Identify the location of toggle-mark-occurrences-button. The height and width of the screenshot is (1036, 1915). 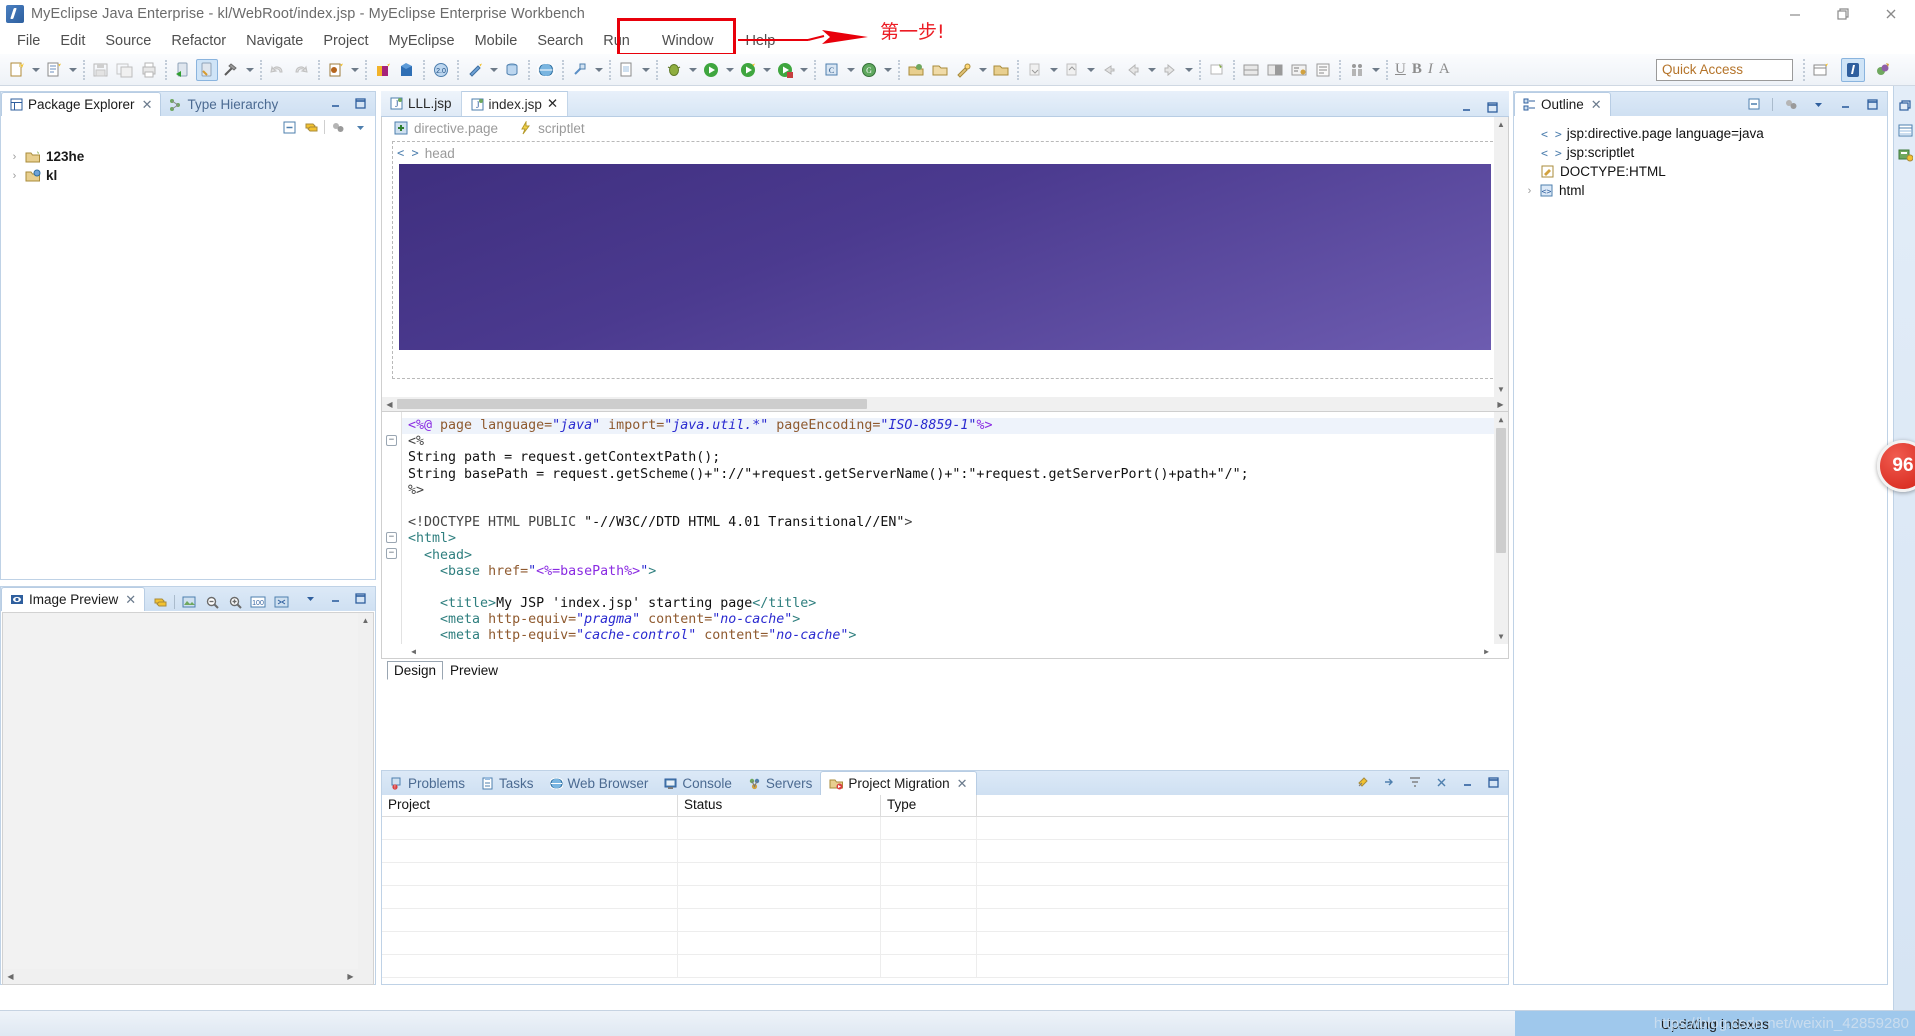
(1299, 70).